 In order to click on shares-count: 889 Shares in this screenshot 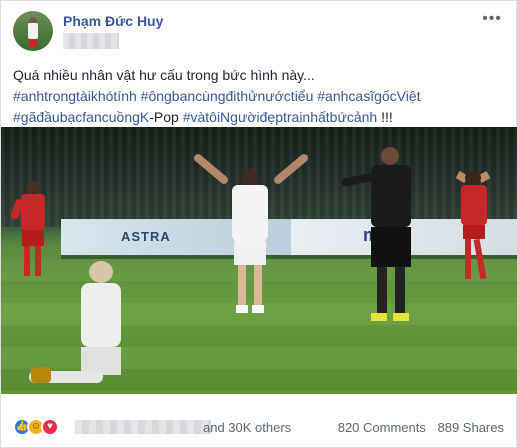, I will do `click(471, 427)`.